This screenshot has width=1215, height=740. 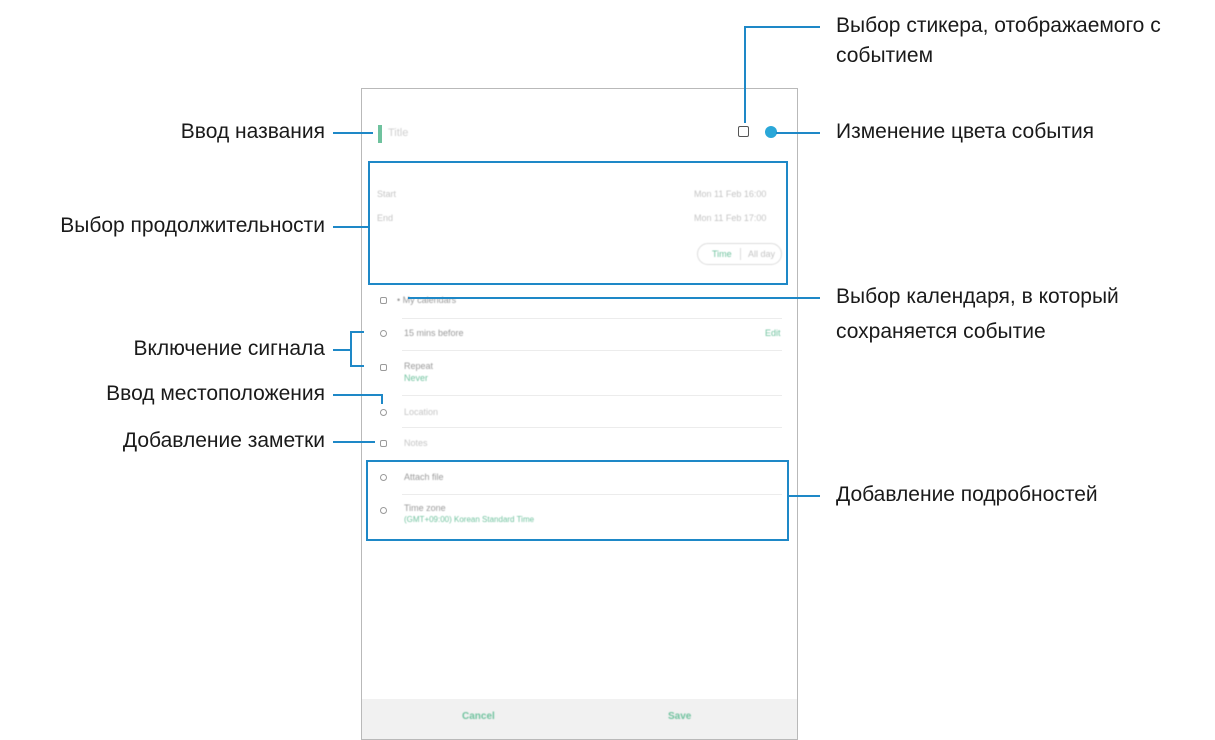 What do you see at coordinates (383, 412) in the screenshot?
I see `location-pin-icon` at bounding box center [383, 412].